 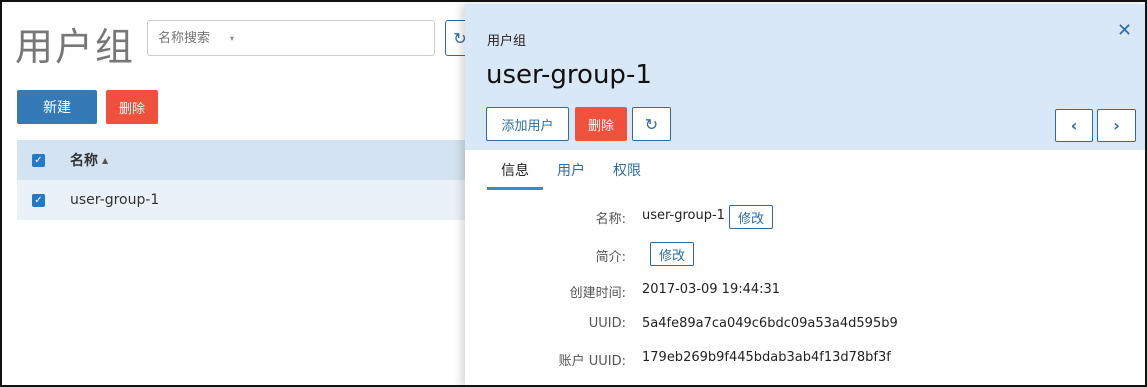 I want to click on chevron-right-icon: ›, so click(x=1116, y=125).